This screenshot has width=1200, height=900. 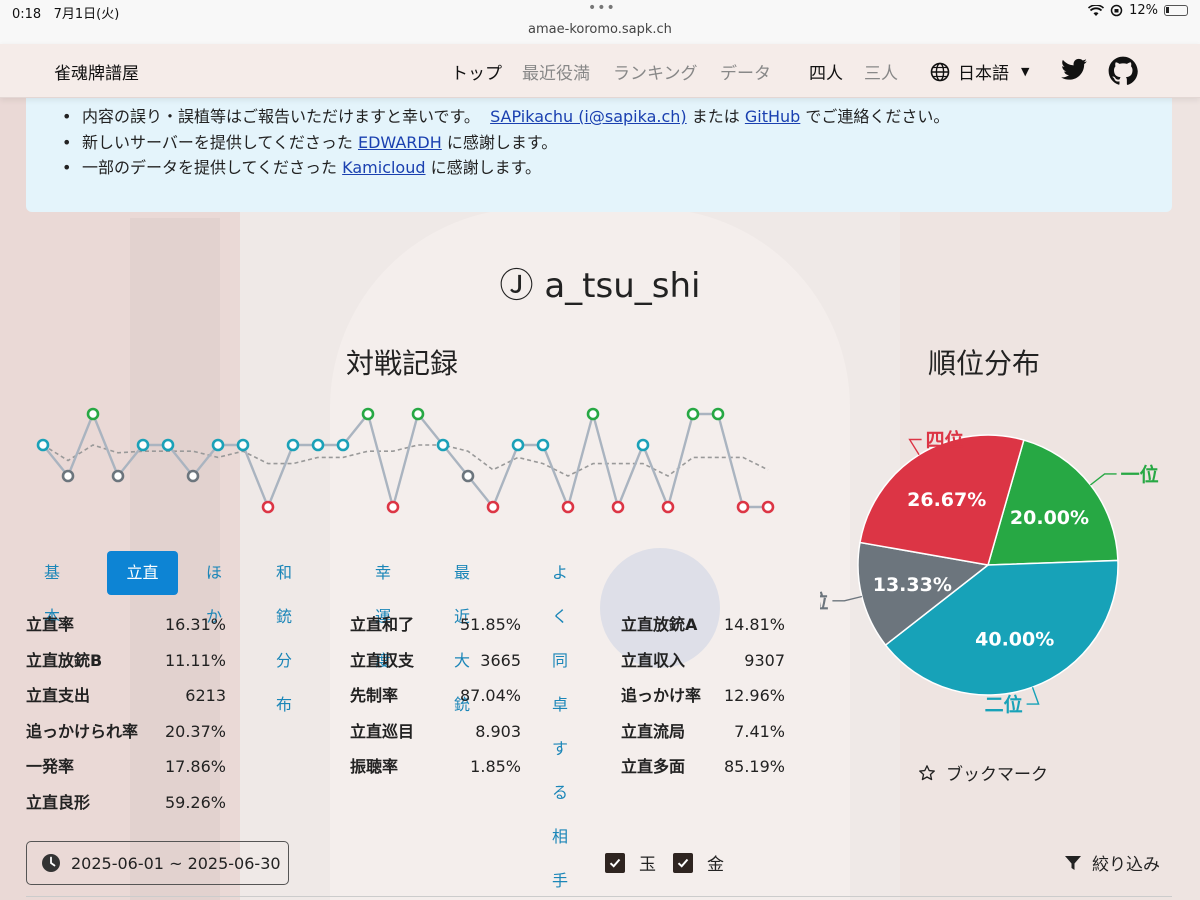 I want to click on status-right: 12%, so click(x=1138, y=10).